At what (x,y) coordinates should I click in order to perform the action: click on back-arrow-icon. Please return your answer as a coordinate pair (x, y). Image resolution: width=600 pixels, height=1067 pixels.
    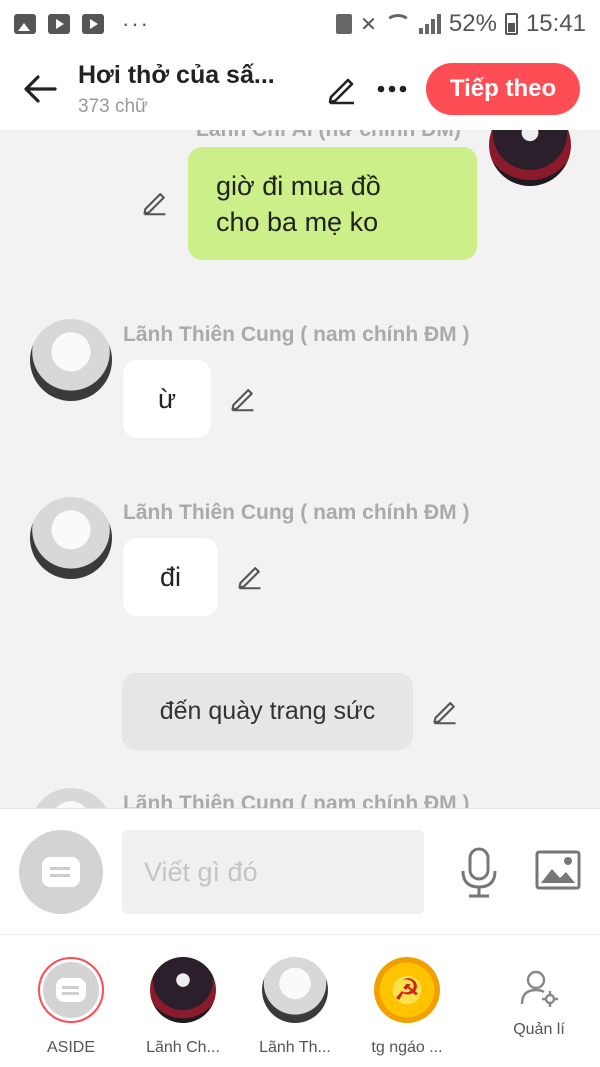
    Looking at the image, I should click on (40, 89).